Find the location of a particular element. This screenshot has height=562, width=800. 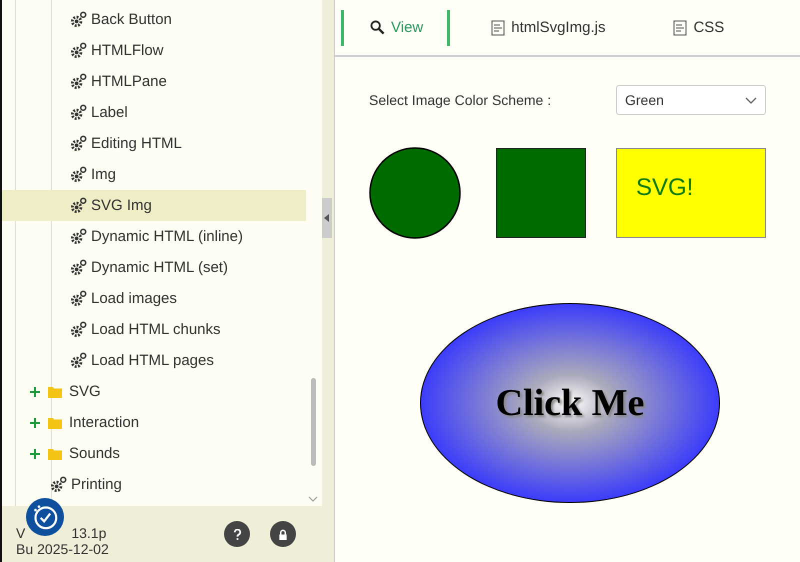

tab: htmlSvgImg.js is located at coordinates (547, 28).